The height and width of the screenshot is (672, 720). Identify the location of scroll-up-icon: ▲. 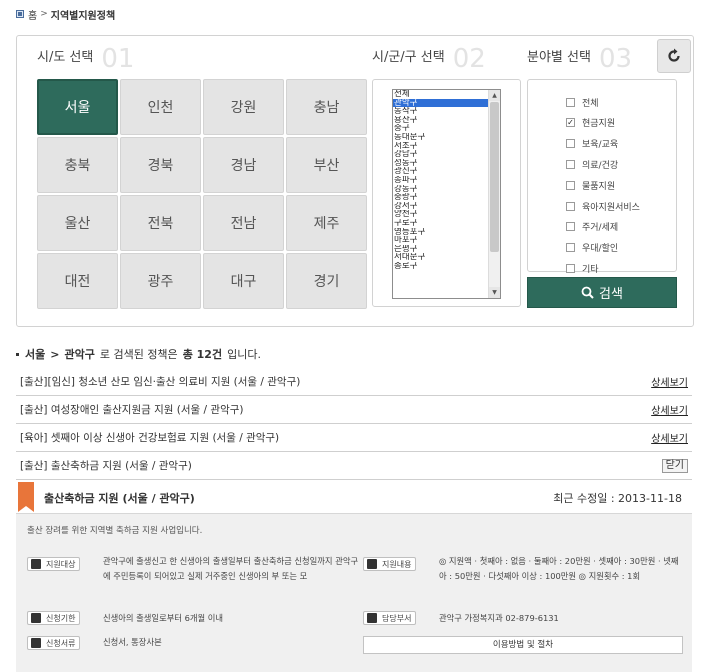
(494, 95).